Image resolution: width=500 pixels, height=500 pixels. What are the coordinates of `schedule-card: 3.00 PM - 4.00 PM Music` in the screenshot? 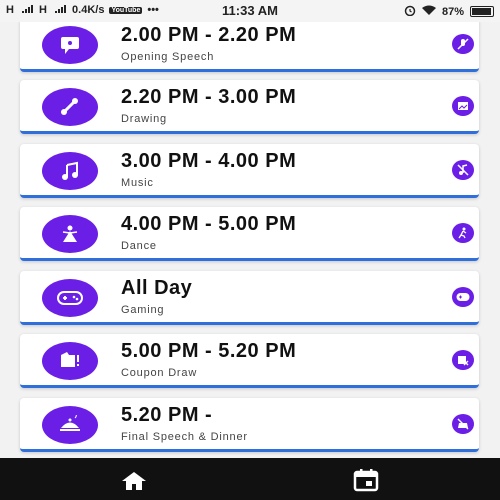 It's located at (249, 171).